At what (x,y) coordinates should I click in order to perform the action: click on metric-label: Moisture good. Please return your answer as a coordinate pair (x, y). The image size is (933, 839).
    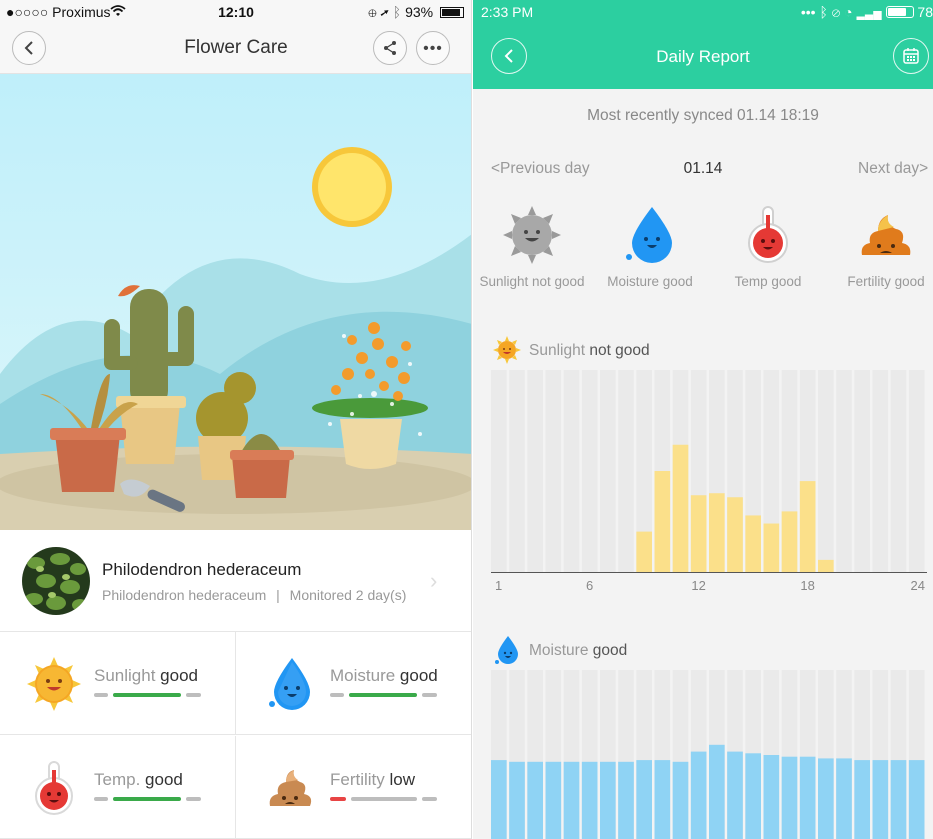
    Looking at the image, I should click on (384, 676).